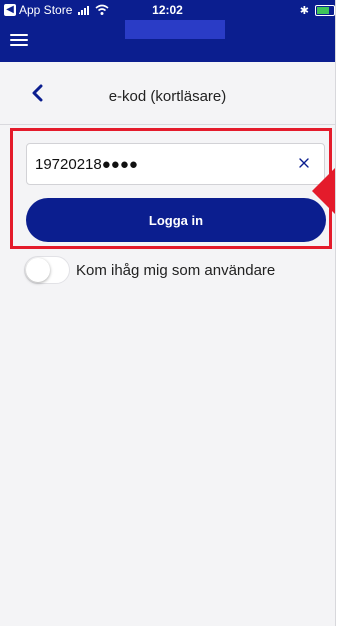  I want to click on toggle-knob, so click(38, 270).